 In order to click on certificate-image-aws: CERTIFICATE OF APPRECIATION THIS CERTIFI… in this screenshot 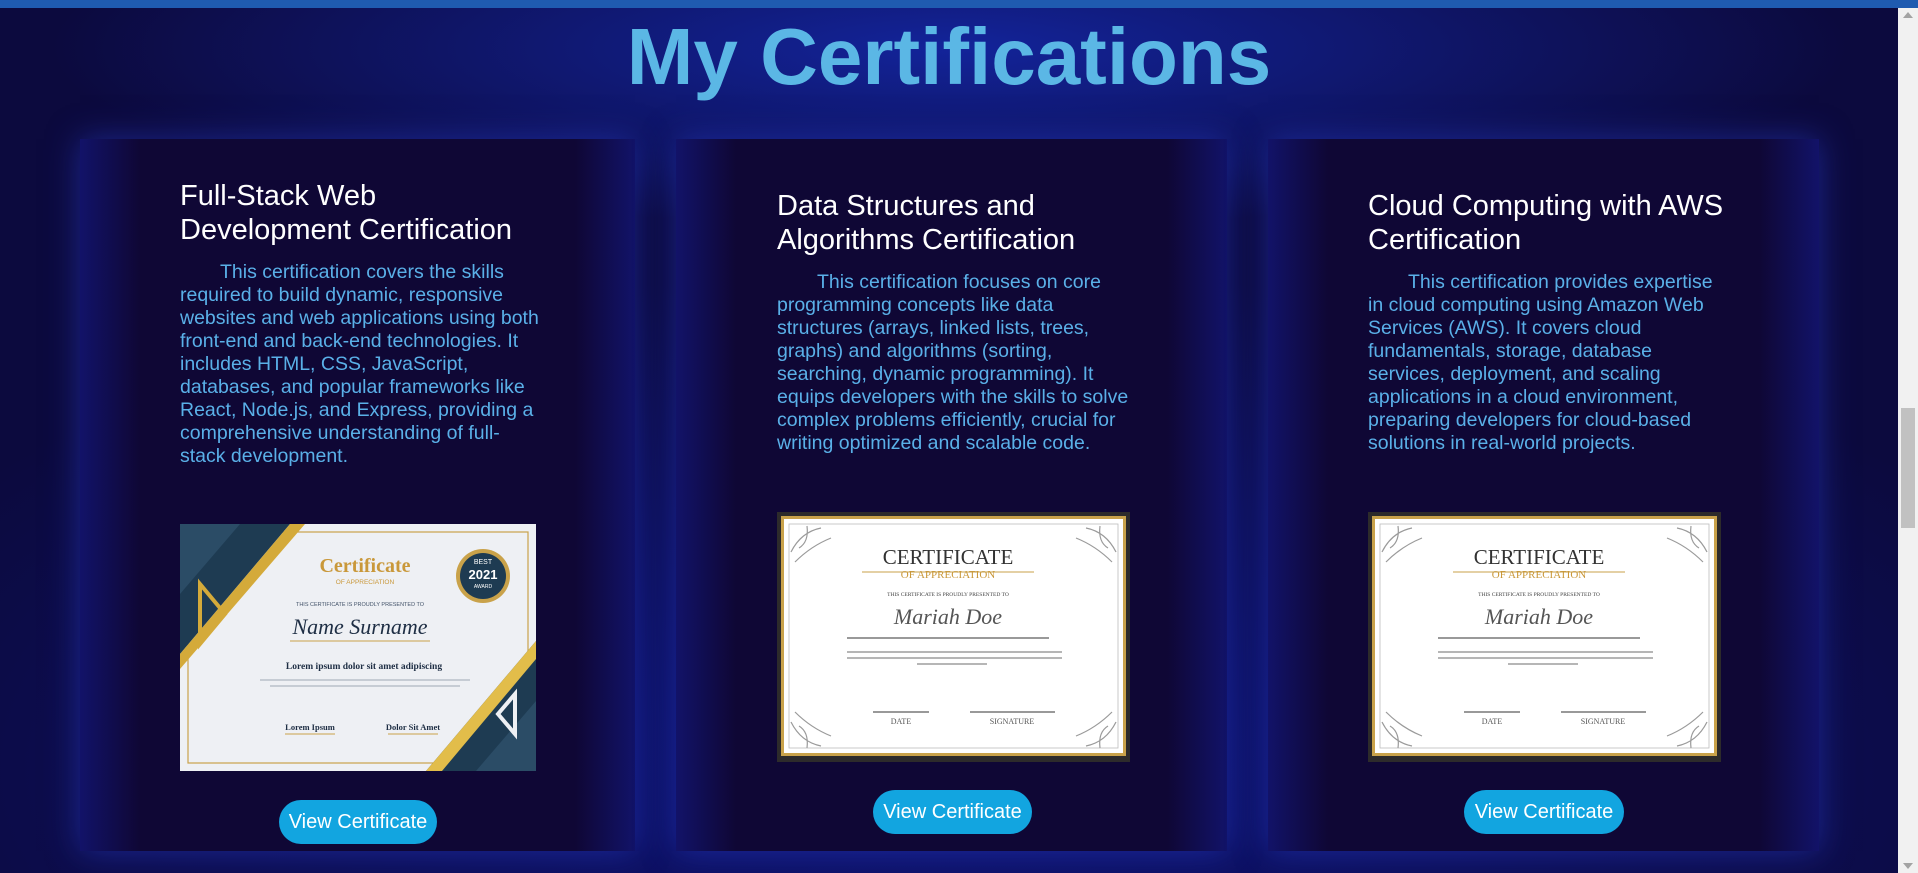, I will do `click(1544, 637)`.